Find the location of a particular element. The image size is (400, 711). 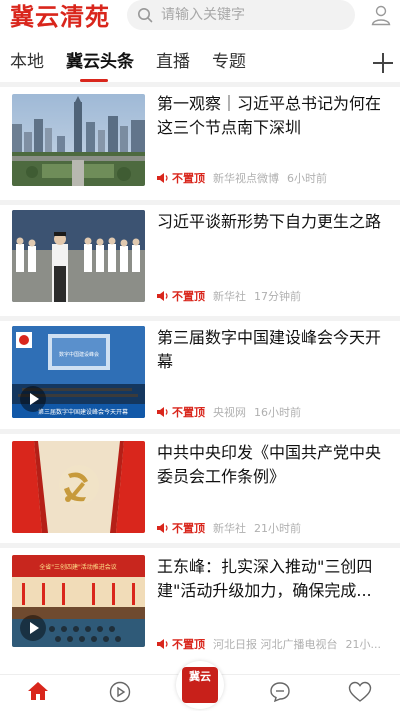

header: 冀云清苑 is located at coordinates (200, 20).